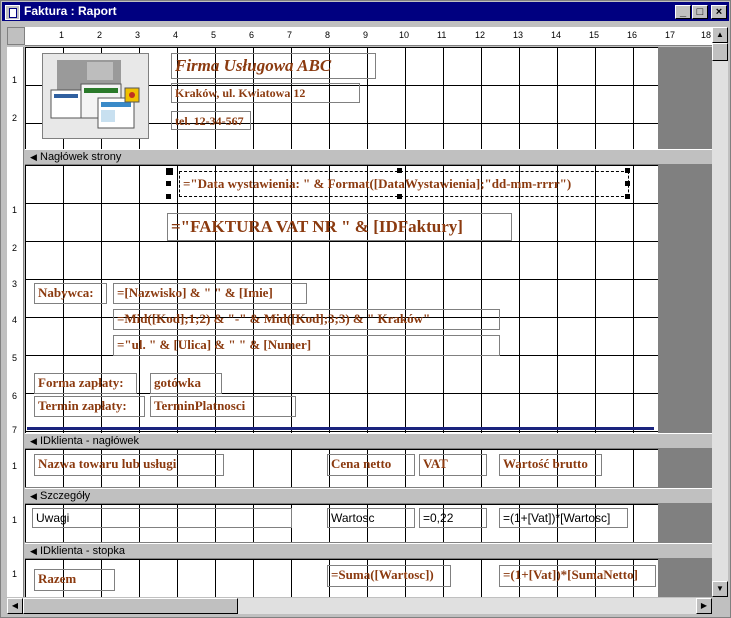 The width and height of the screenshot is (731, 618). I want to click on arrow-right-icon: ▶, so click(704, 605).